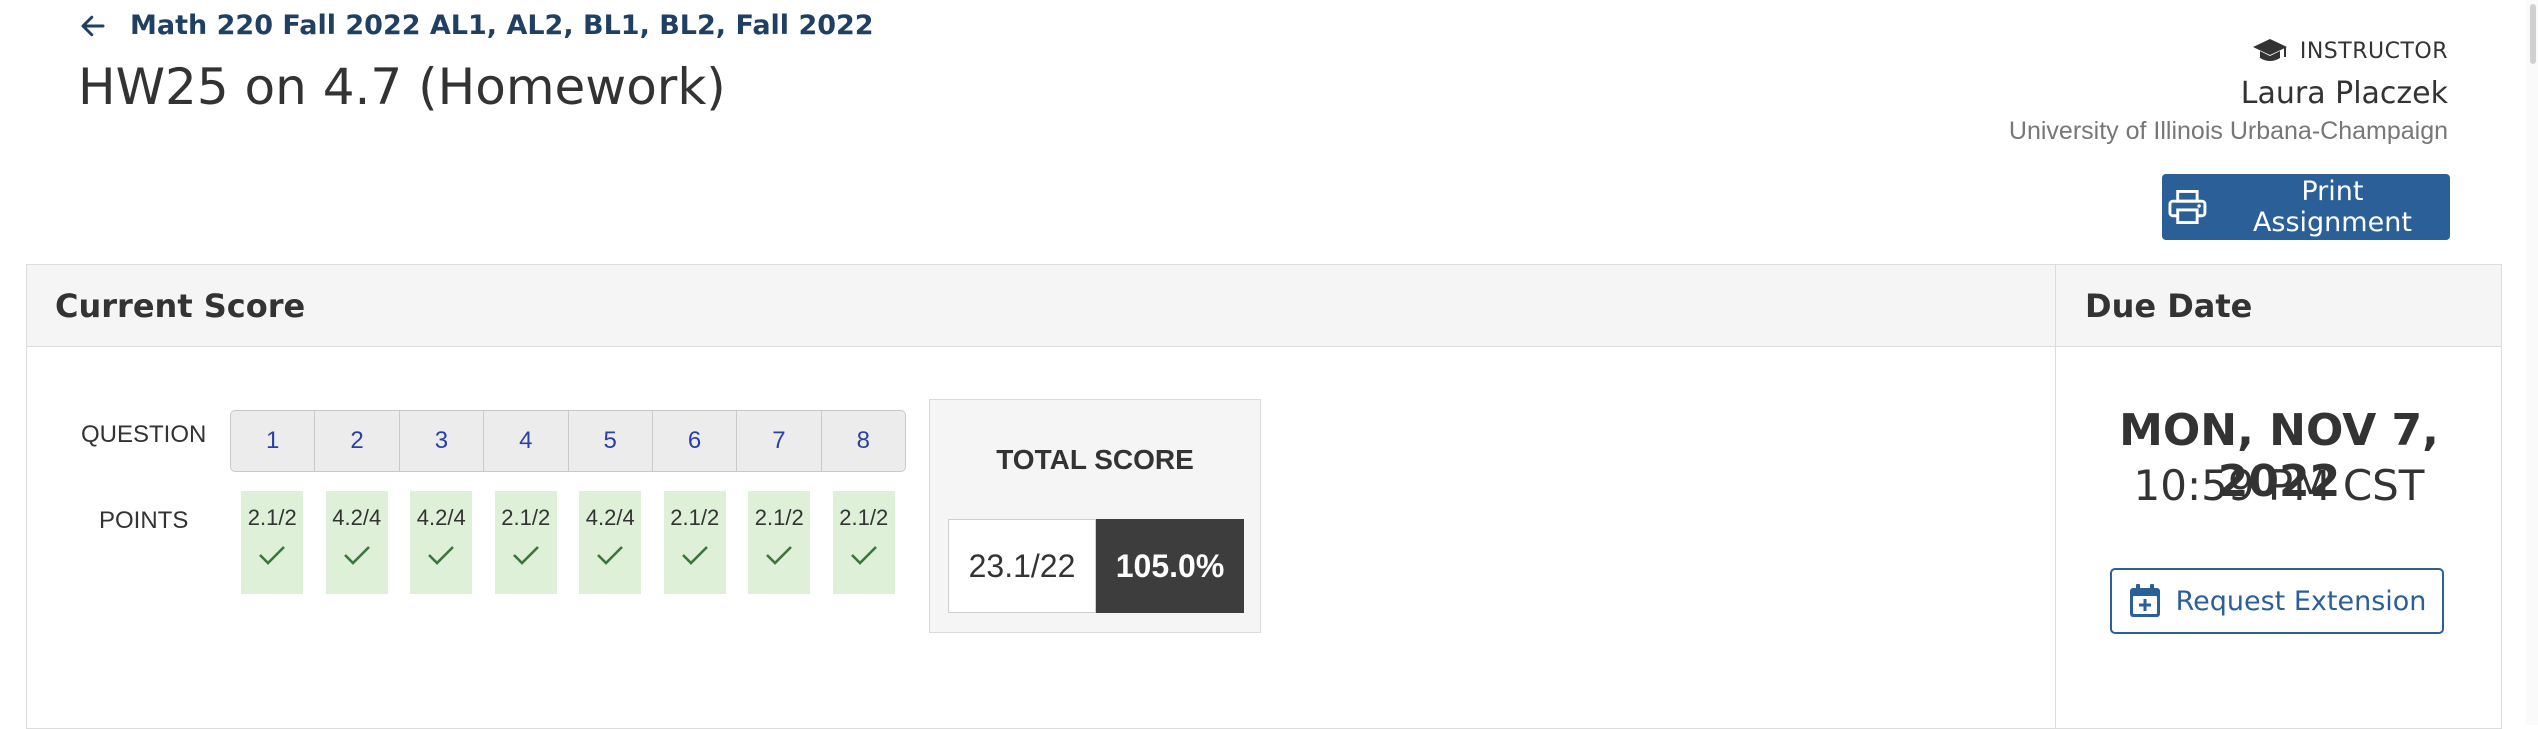  Describe the element at coordinates (144, 520) in the screenshot. I see `points-row-label: POINTS` at that location.